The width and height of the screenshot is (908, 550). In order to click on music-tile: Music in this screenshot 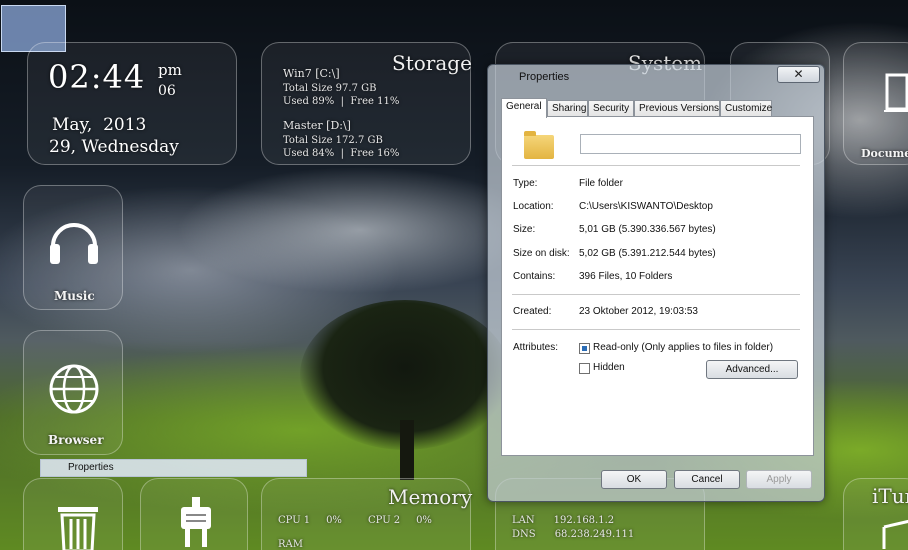, I will do `click(73, 247)`.